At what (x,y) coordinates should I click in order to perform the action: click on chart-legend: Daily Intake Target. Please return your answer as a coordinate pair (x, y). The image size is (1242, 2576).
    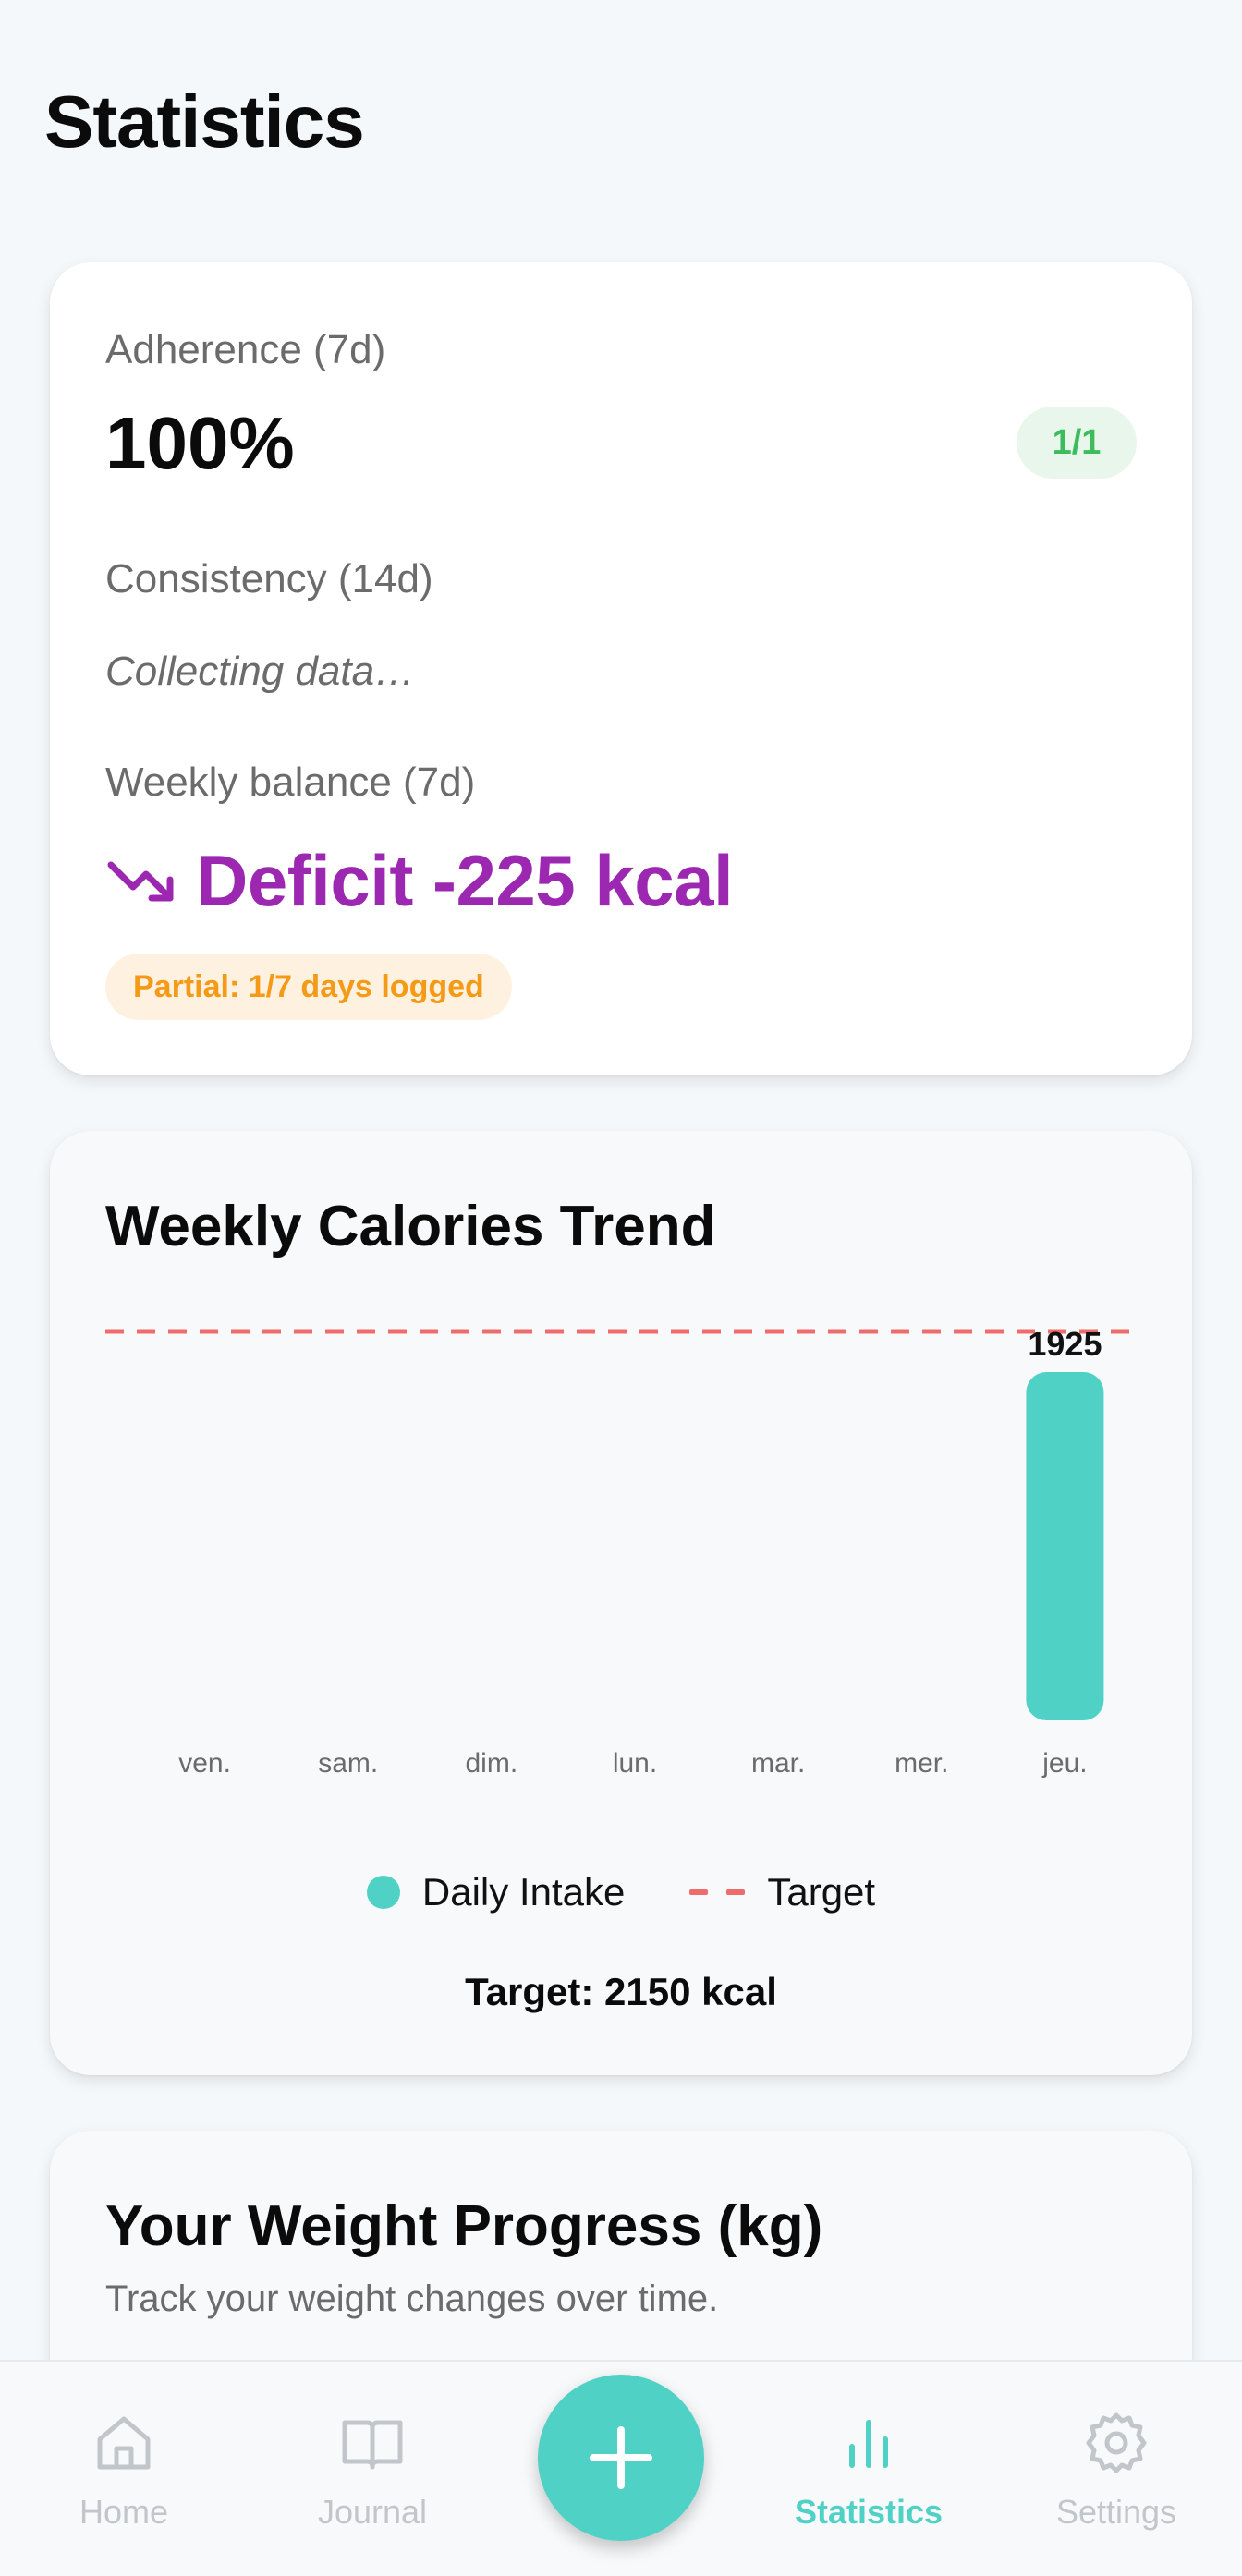
    Looking at the image, I should click on (621, 1892).